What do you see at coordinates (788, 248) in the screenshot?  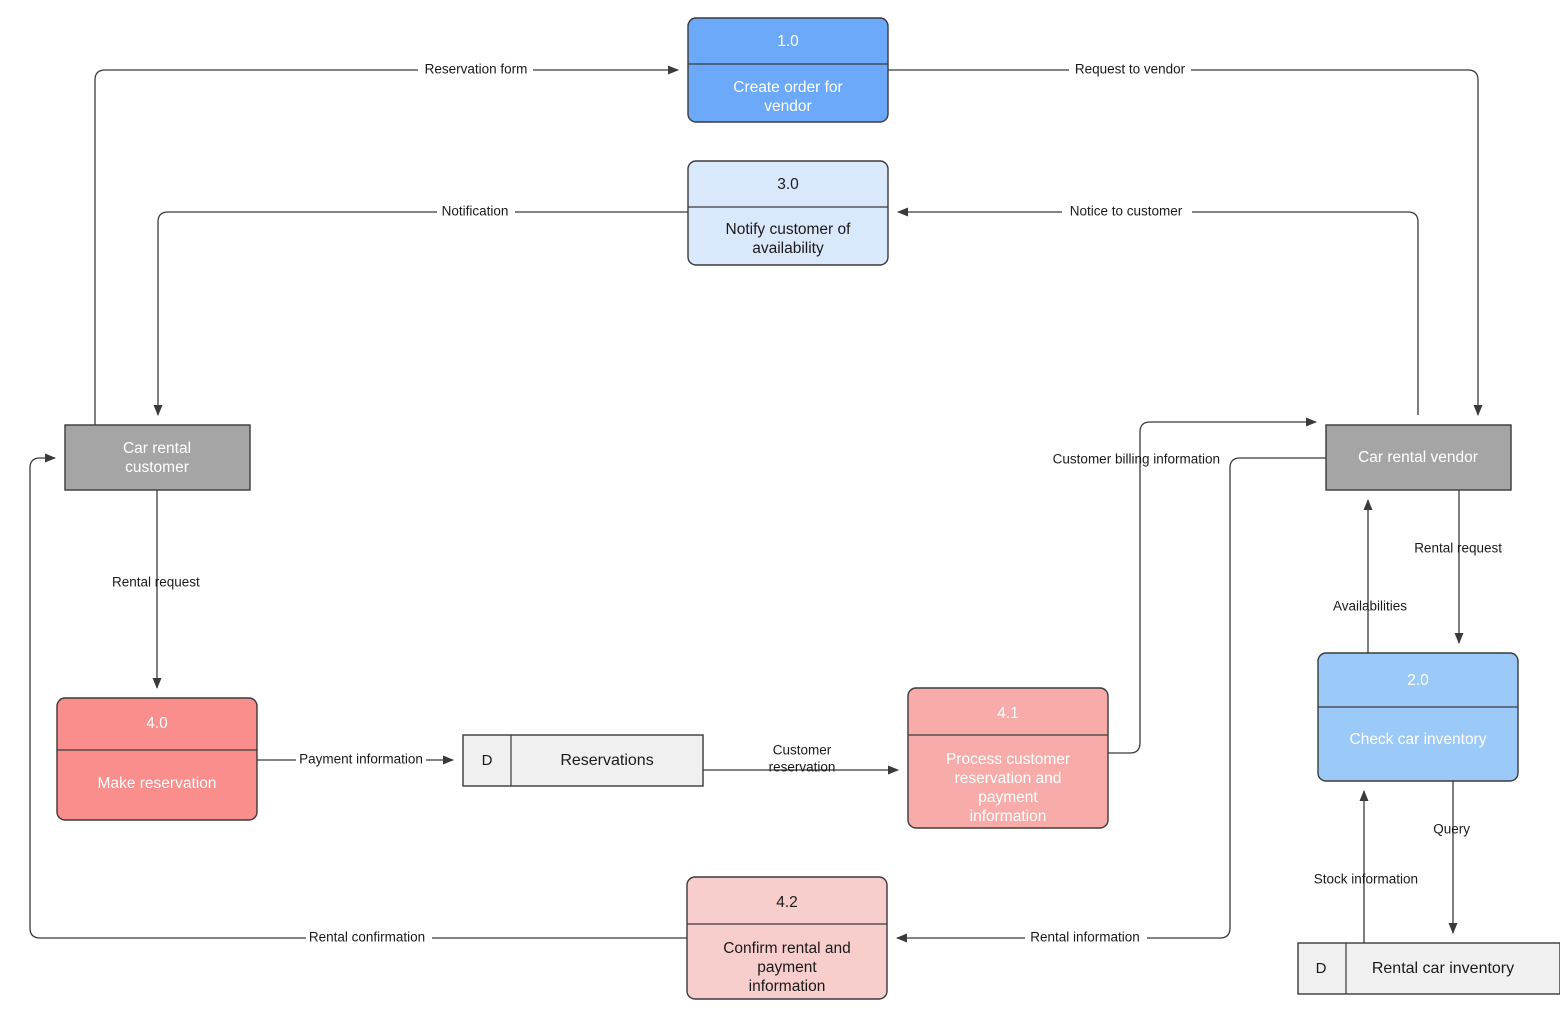 I see `process-3-0-name-line2: availability` at bounding box center [788, 248].